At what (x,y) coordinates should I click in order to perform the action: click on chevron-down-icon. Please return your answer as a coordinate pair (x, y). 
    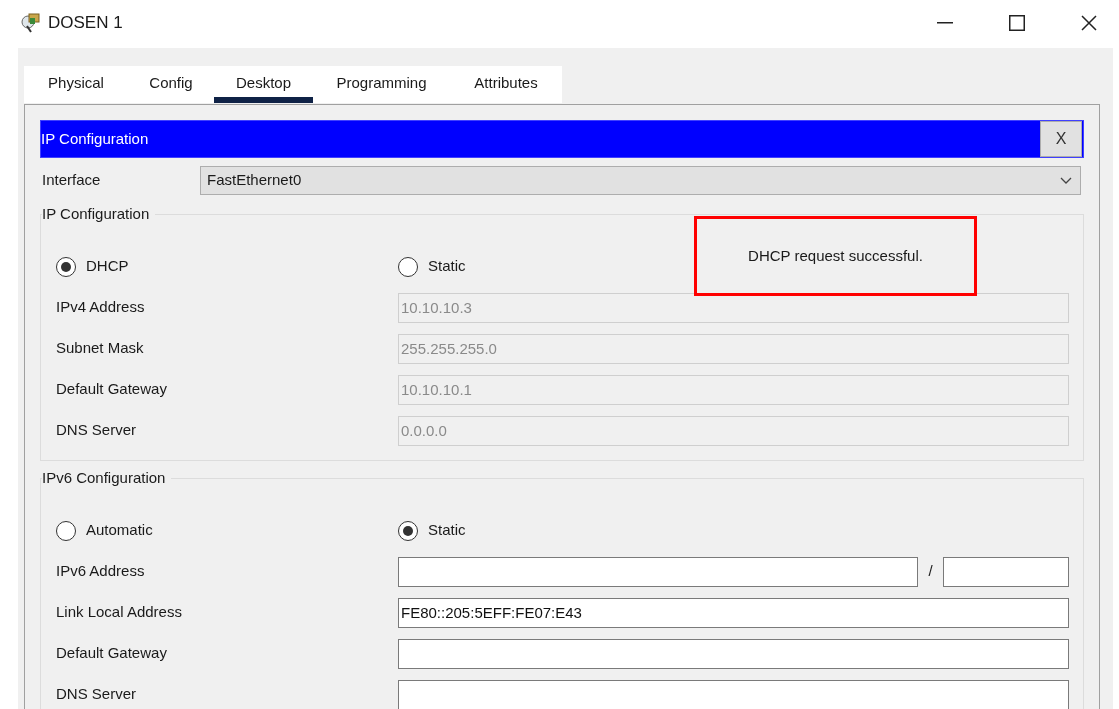
    Looking at the image, I should click on (1066, 180).